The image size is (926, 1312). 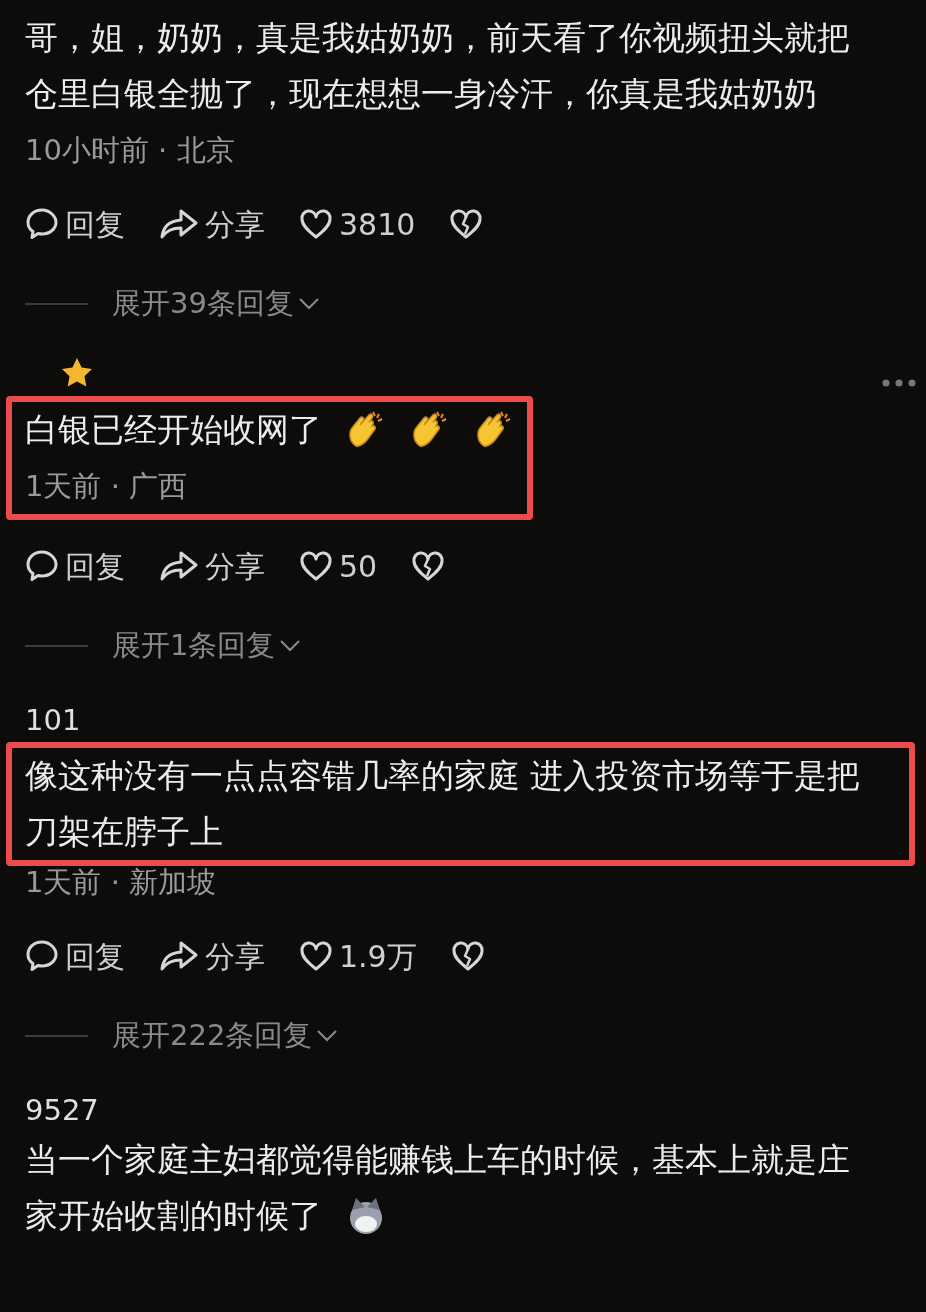 What do you see at coordinates (130, 150) in the screenshot?
I see `comment-meta: 10小时前 · 北京` at bounding box center [130, 150].